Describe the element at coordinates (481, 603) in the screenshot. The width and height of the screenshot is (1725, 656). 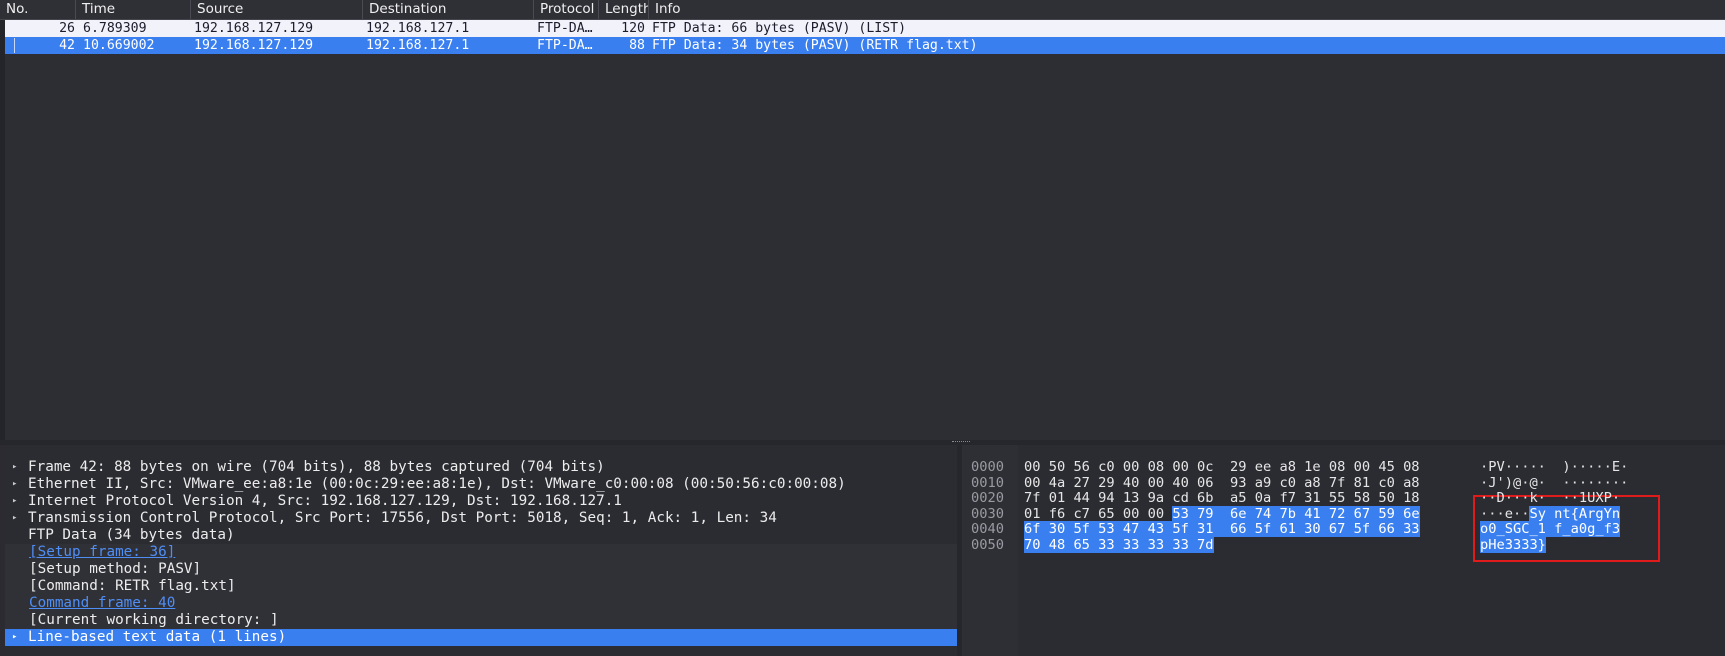
I see `tree-item: Command frame: 40` at that location.